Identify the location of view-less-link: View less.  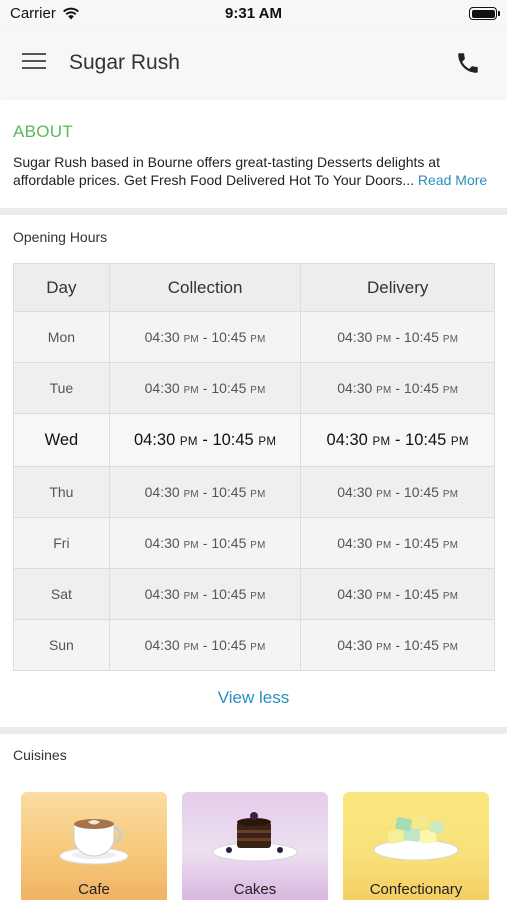
(253, 698).